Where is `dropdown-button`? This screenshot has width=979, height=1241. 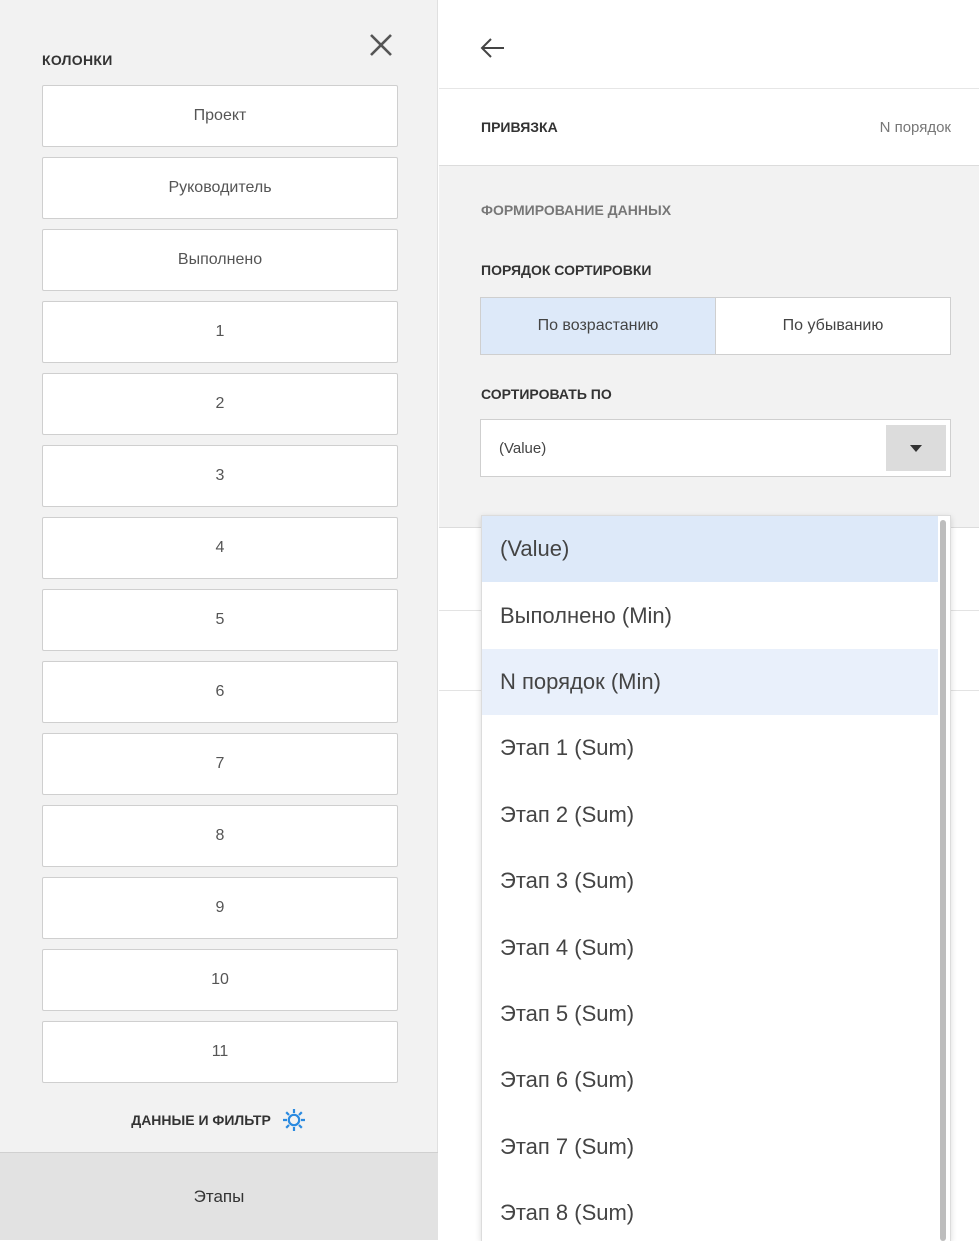
dropdown-button is located at coordinates (916, 448).